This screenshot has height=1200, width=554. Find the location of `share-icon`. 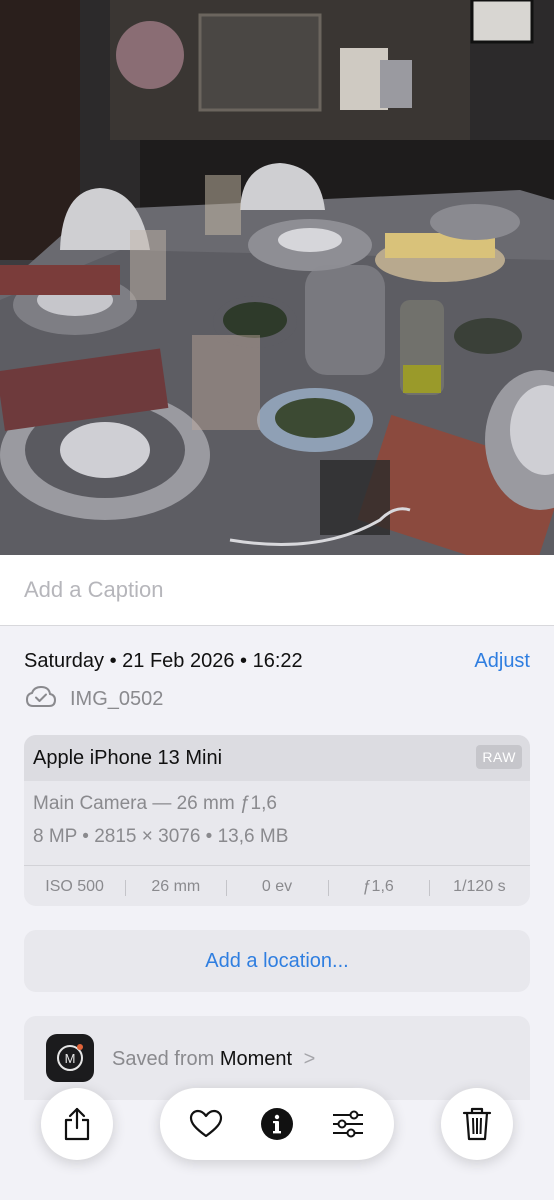

share-icon is located at coordinates (77, 1124).